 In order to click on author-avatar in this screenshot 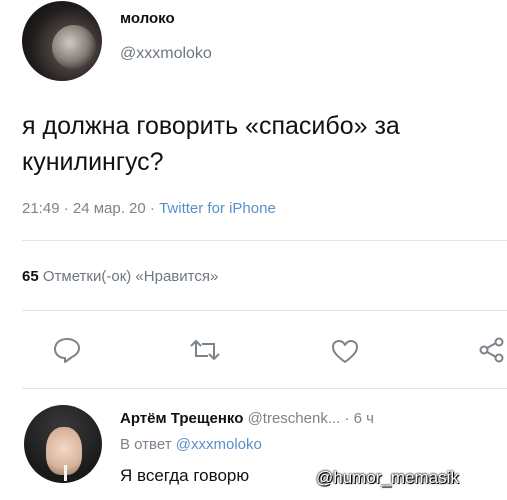, I will do `click(62, 41)`.